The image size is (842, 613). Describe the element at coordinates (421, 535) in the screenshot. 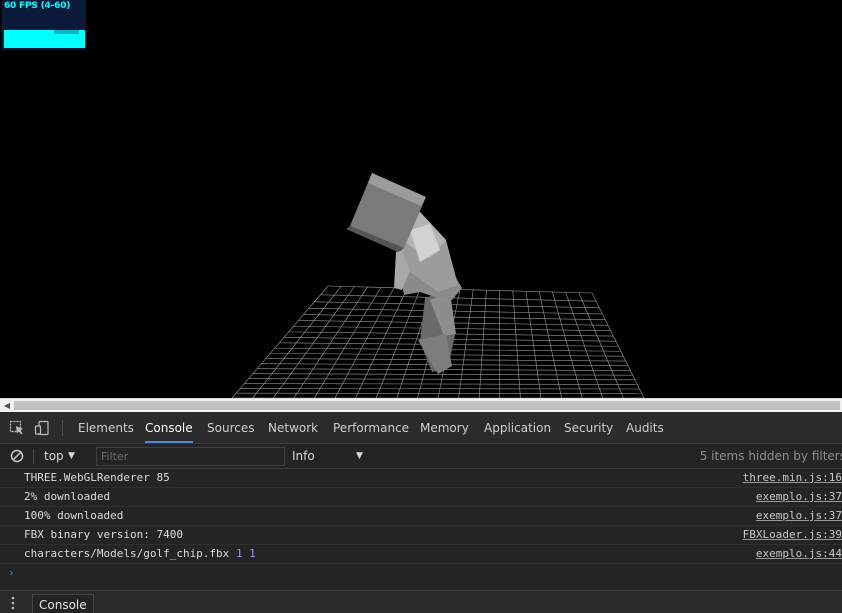

I see `console-message: FBX binary version: 7400 FBXLoader.js:39` at that location.